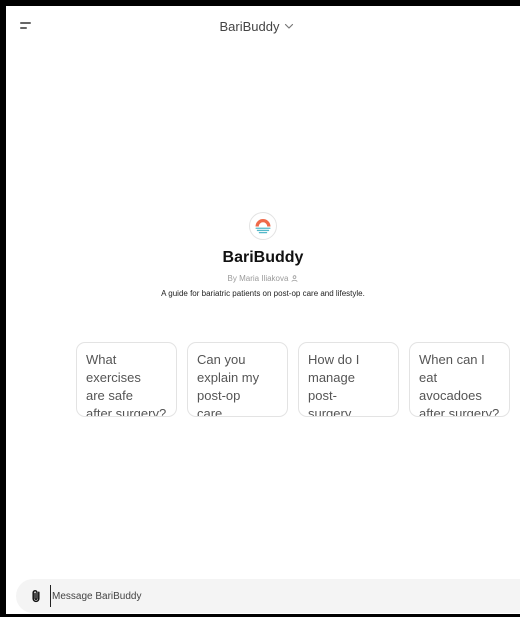 This screenshot has width=520, height=617. Describe the element at coordinates (263, 257) in the screenshot. I see `gpt-name: BariBuddy` at that location.